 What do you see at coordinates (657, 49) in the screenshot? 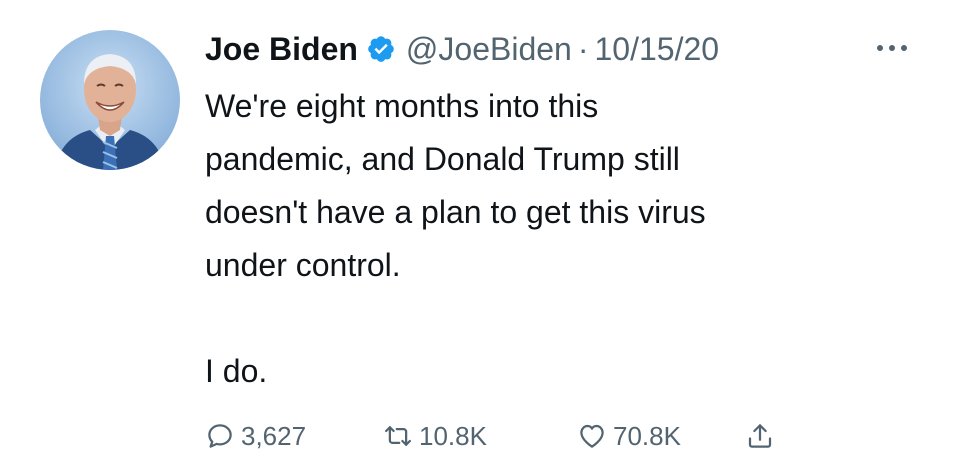
I see `tweet-date: 10/15/20` at bounding box center [657, 49].